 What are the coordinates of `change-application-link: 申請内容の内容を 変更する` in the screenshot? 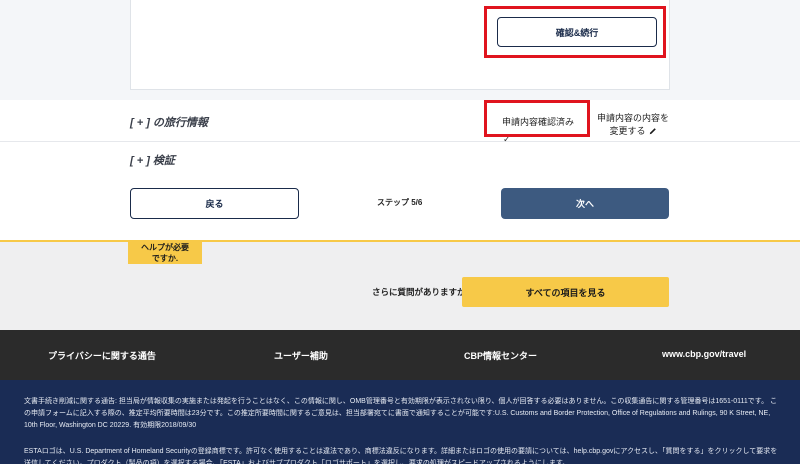 It's located at (633, 125).